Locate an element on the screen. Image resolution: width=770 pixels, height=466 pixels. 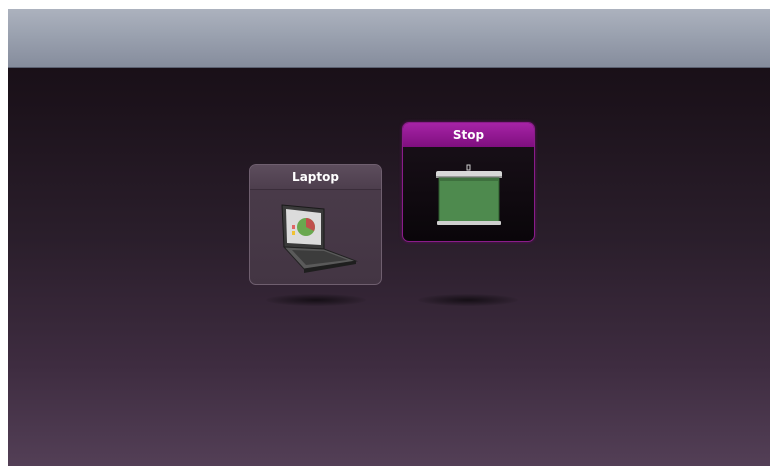
projection-screen-icon is located at coordinates (469, 198).